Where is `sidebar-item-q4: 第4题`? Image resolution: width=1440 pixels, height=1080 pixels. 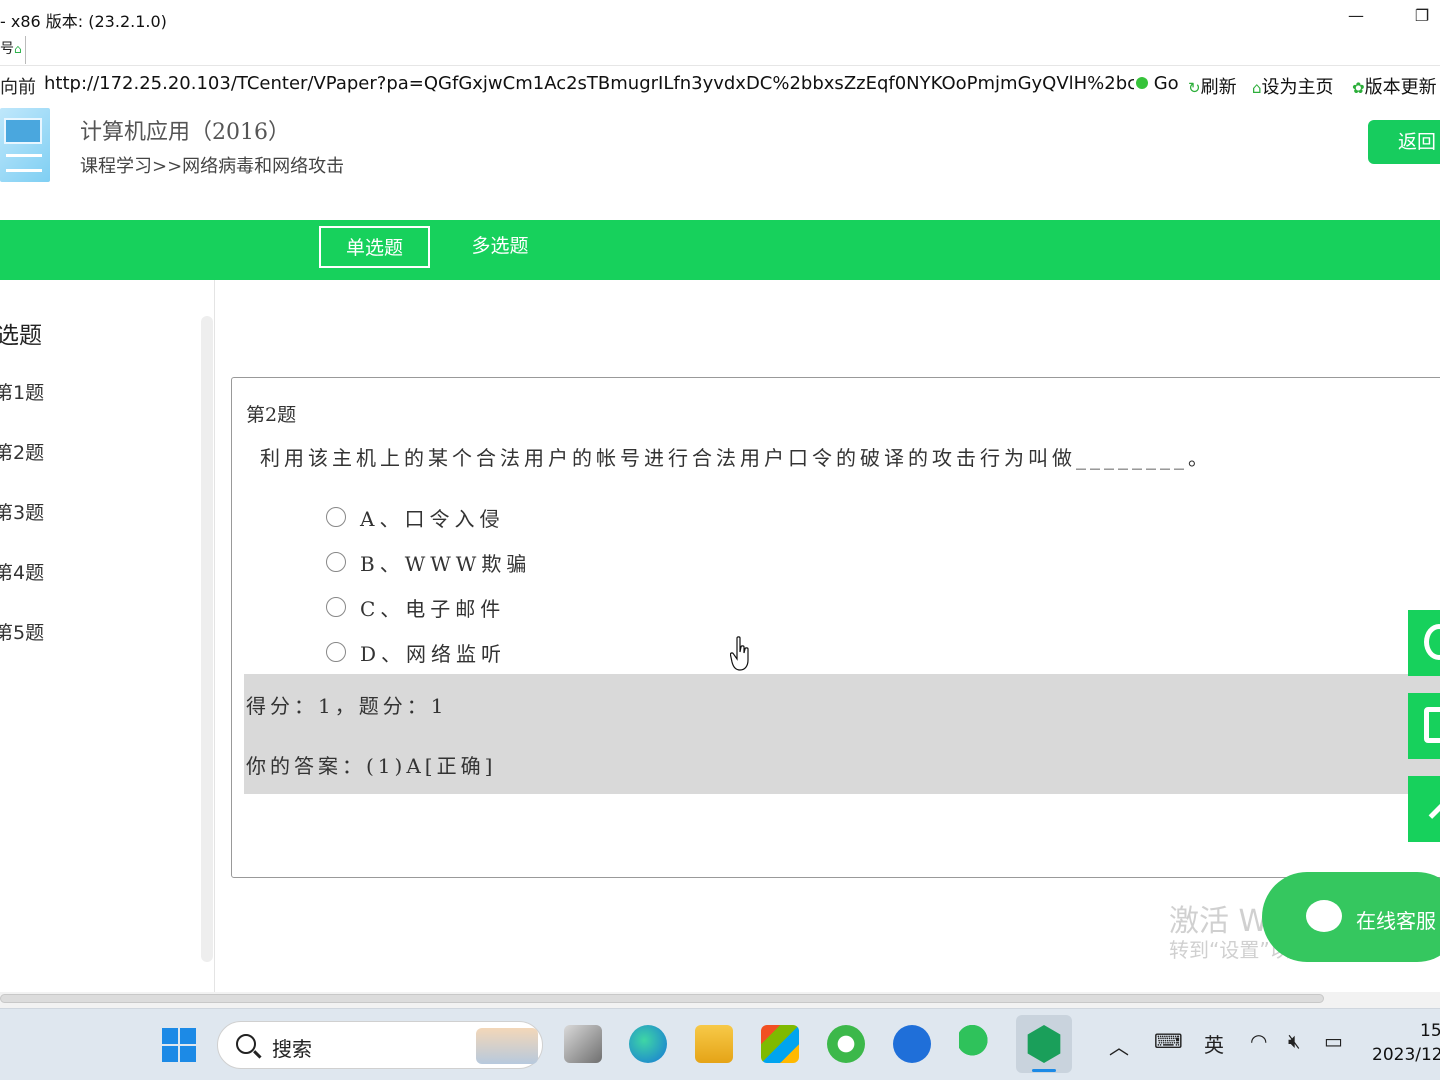 sidebar-item-q4: 第4题 is located at coordinates (22, 571).